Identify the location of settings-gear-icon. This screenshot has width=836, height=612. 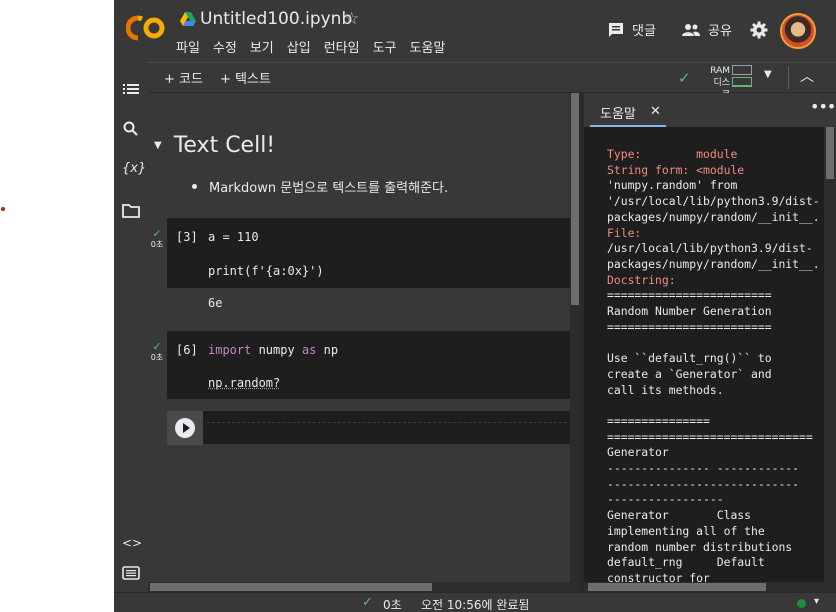
(759, 30).